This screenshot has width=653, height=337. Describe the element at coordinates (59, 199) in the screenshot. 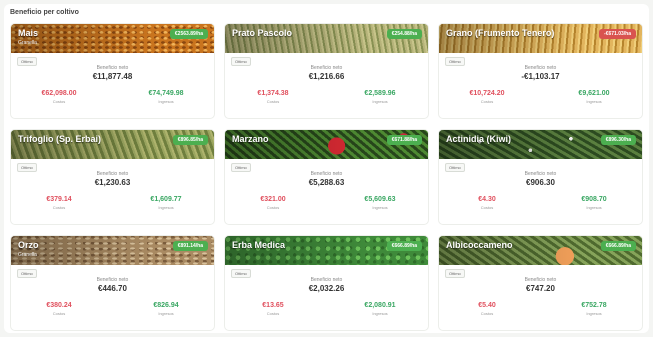

I see `cost-value: €379.14` at that location.